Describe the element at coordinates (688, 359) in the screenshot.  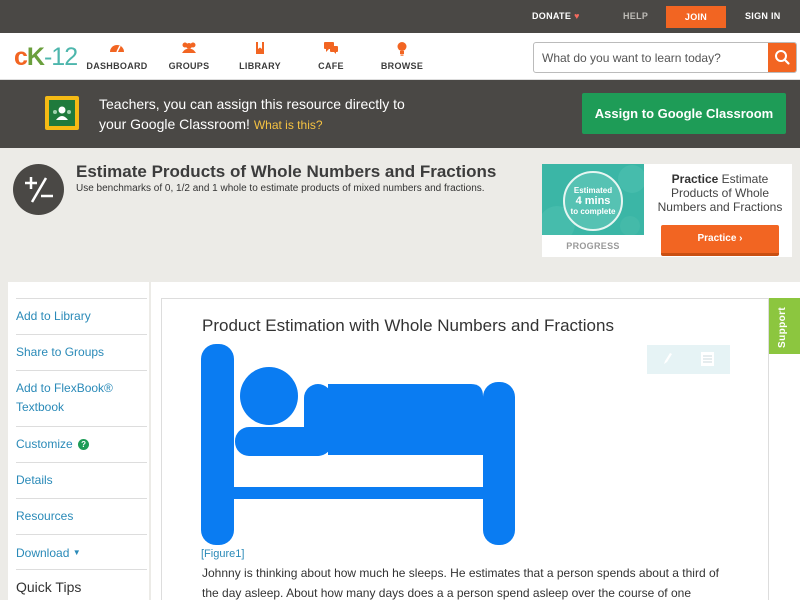
I see `content-tools` at that location.